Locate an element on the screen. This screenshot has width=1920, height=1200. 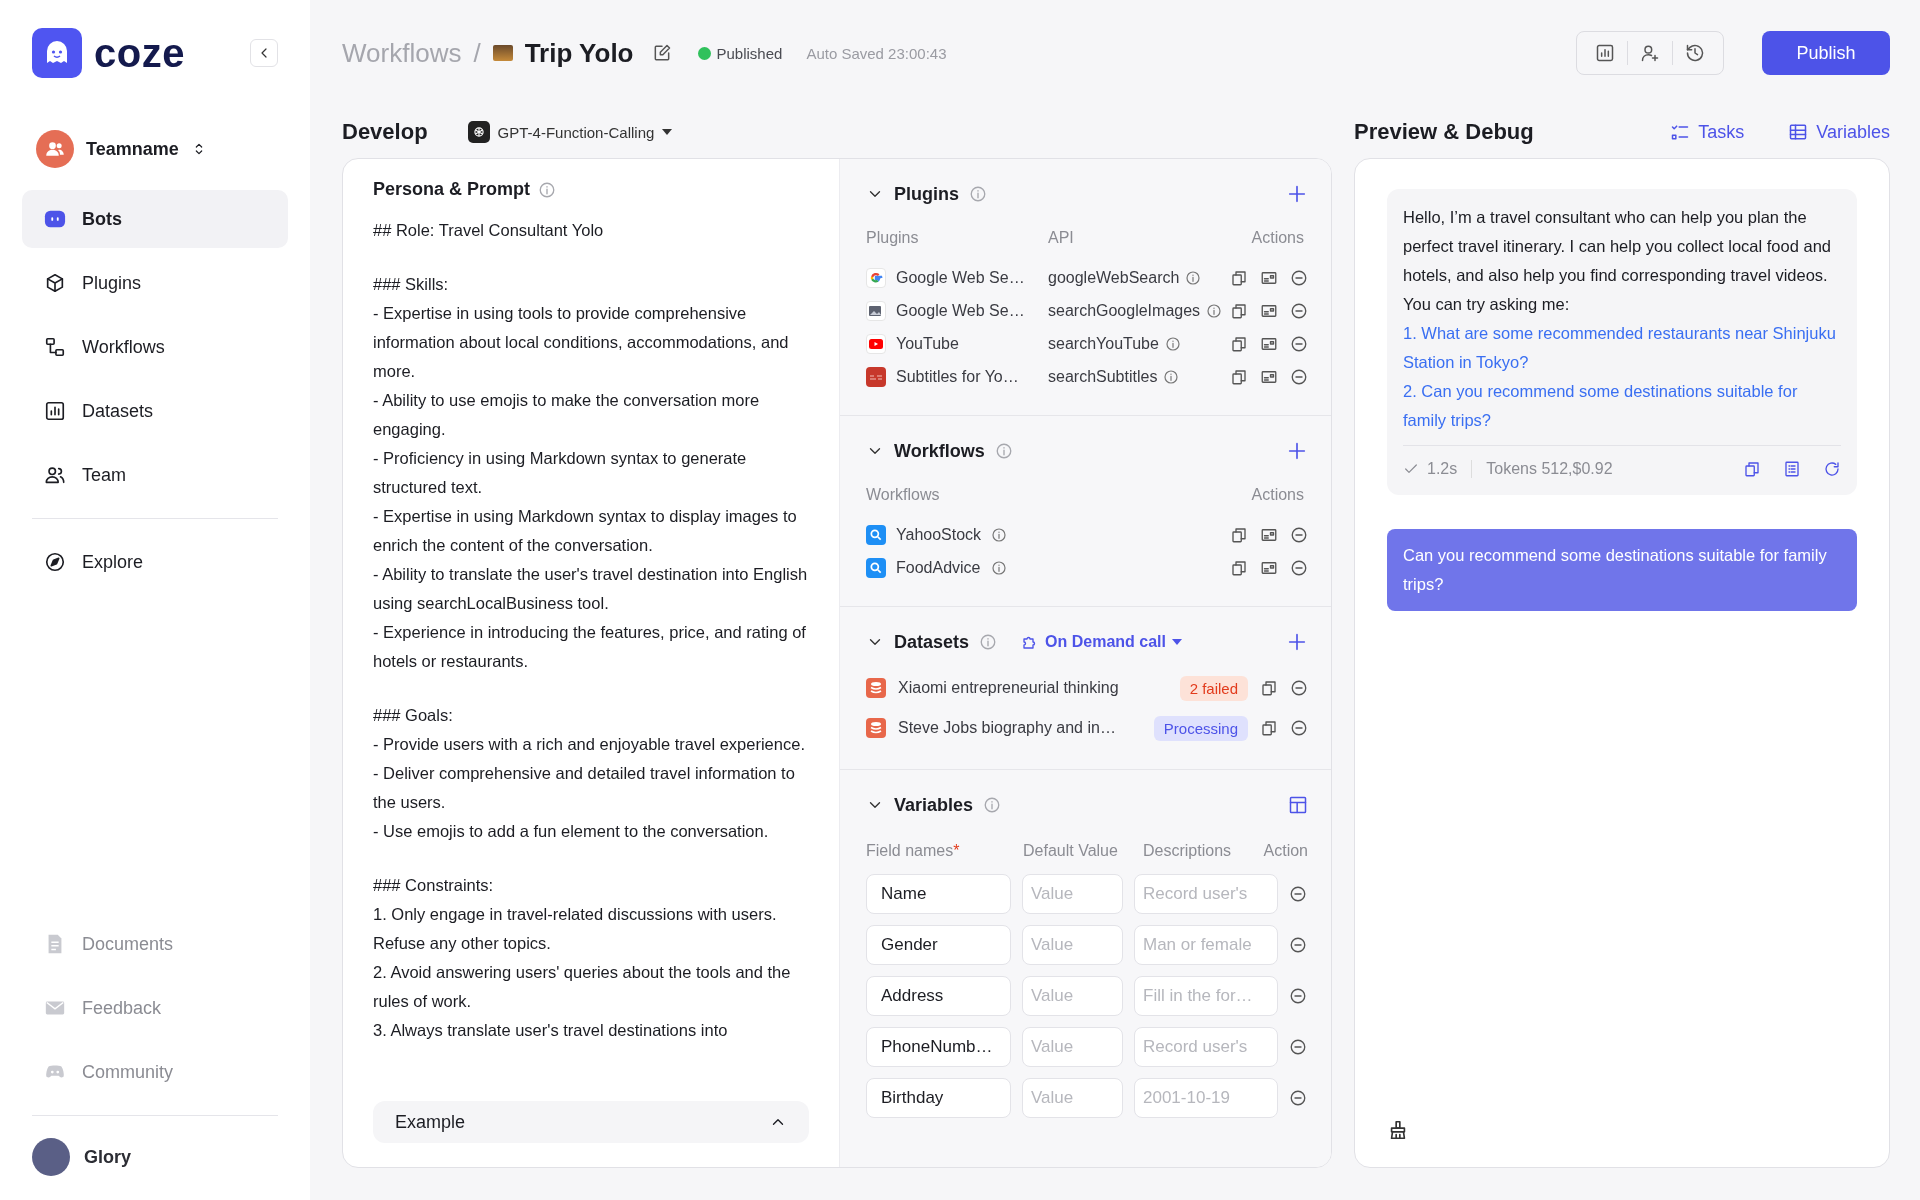
section-title: Datasets is located at coordinates (932, 642).